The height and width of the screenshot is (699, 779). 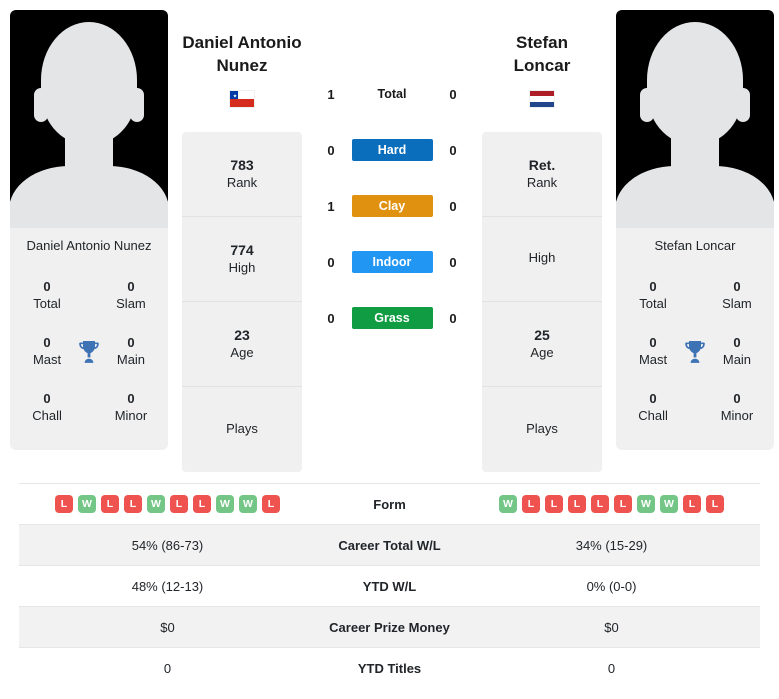 I want to click on right-titles-chall-value: 0, so click(x=653, y=399).